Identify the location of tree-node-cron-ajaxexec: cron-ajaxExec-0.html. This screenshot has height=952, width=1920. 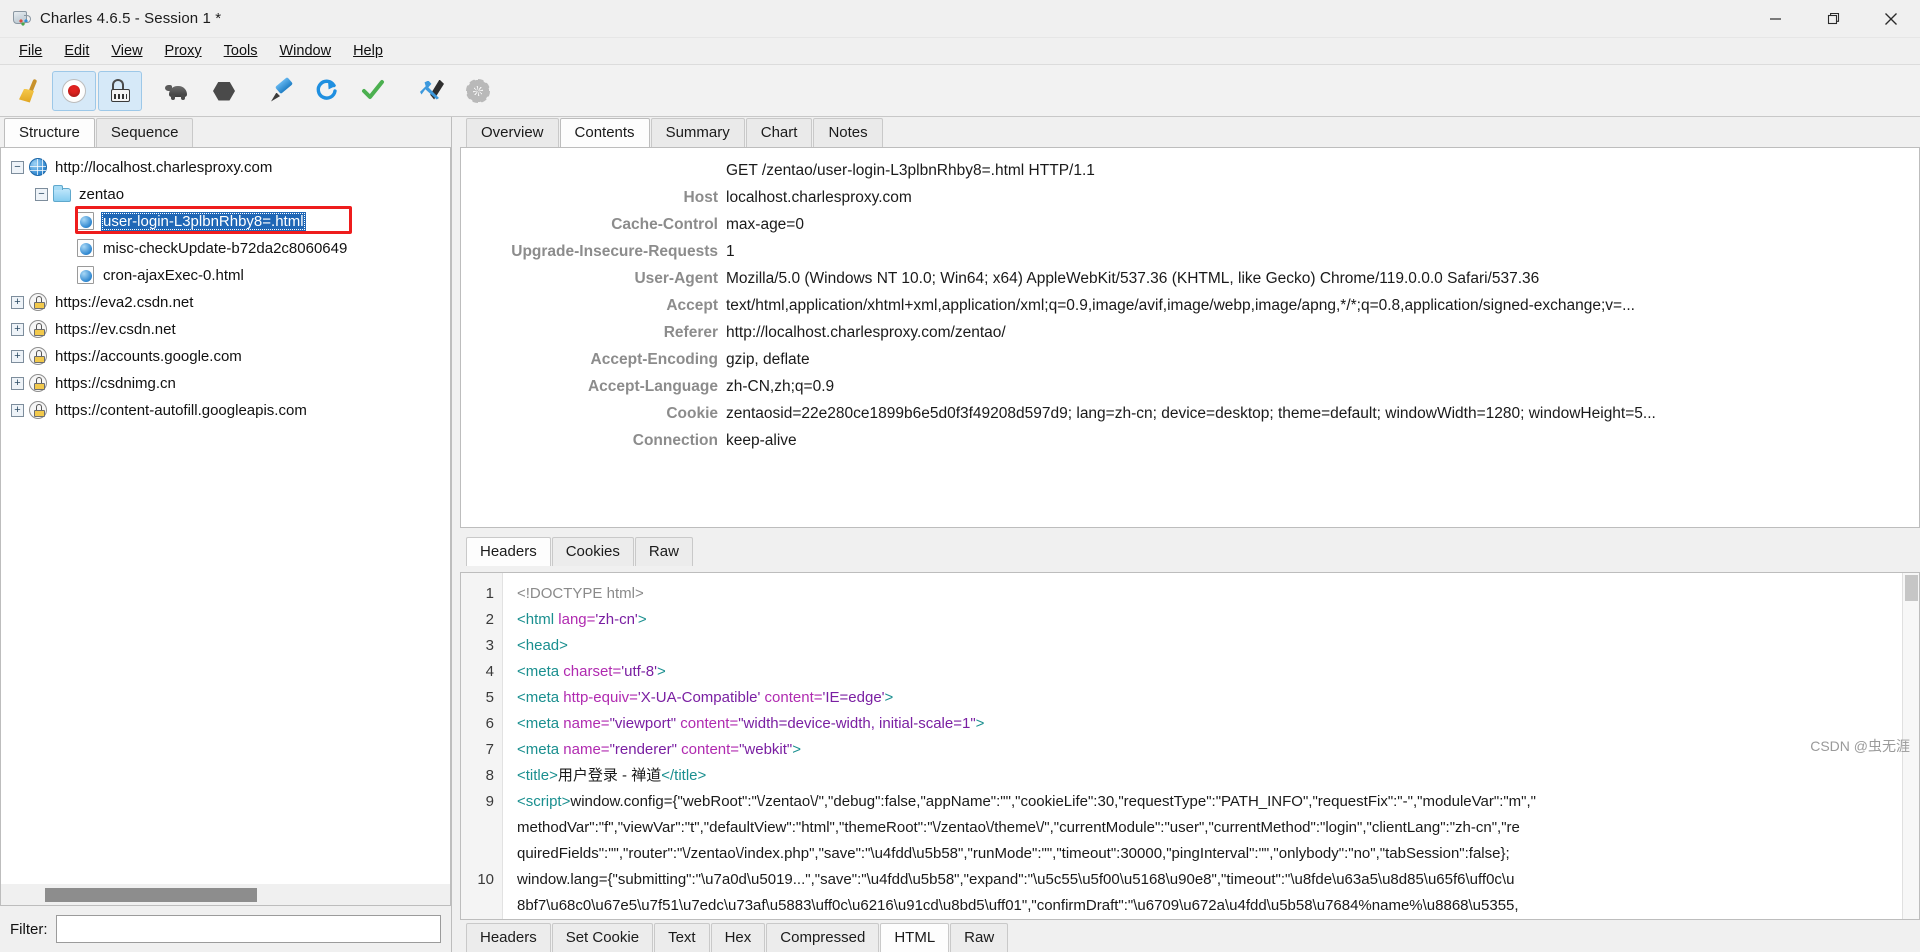
(225, 275).